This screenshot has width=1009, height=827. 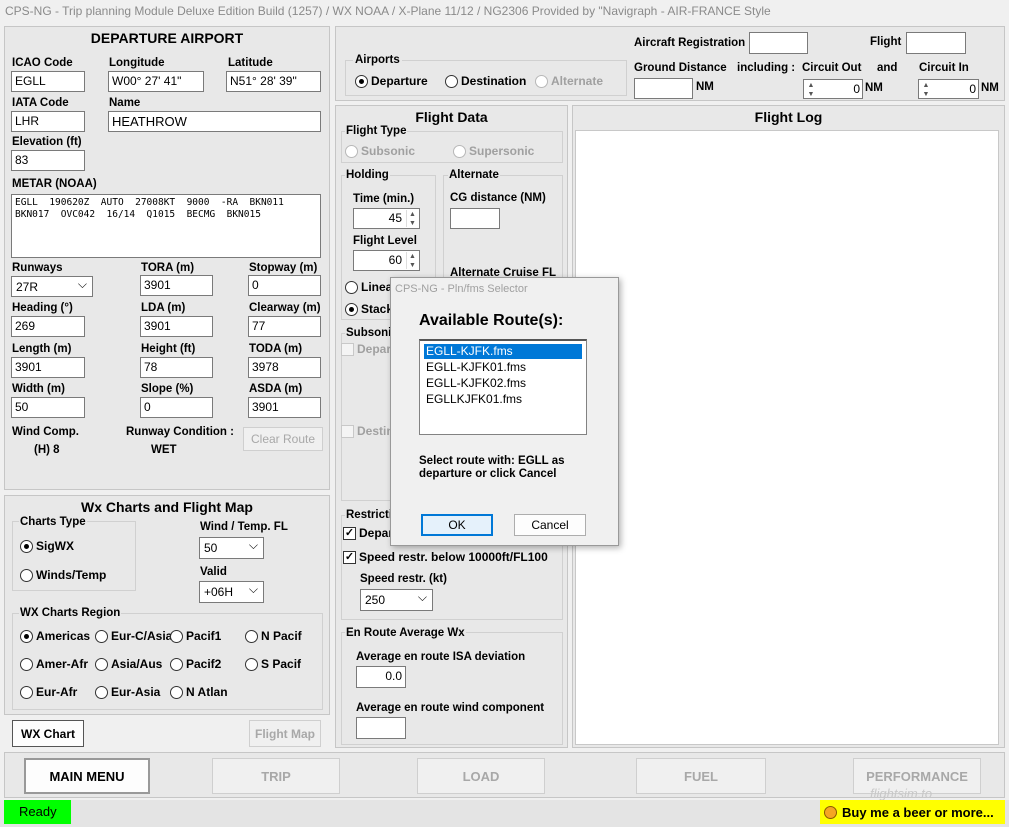 I want to click on flight-log-title: Flight Log, so click(x=788, y=117).